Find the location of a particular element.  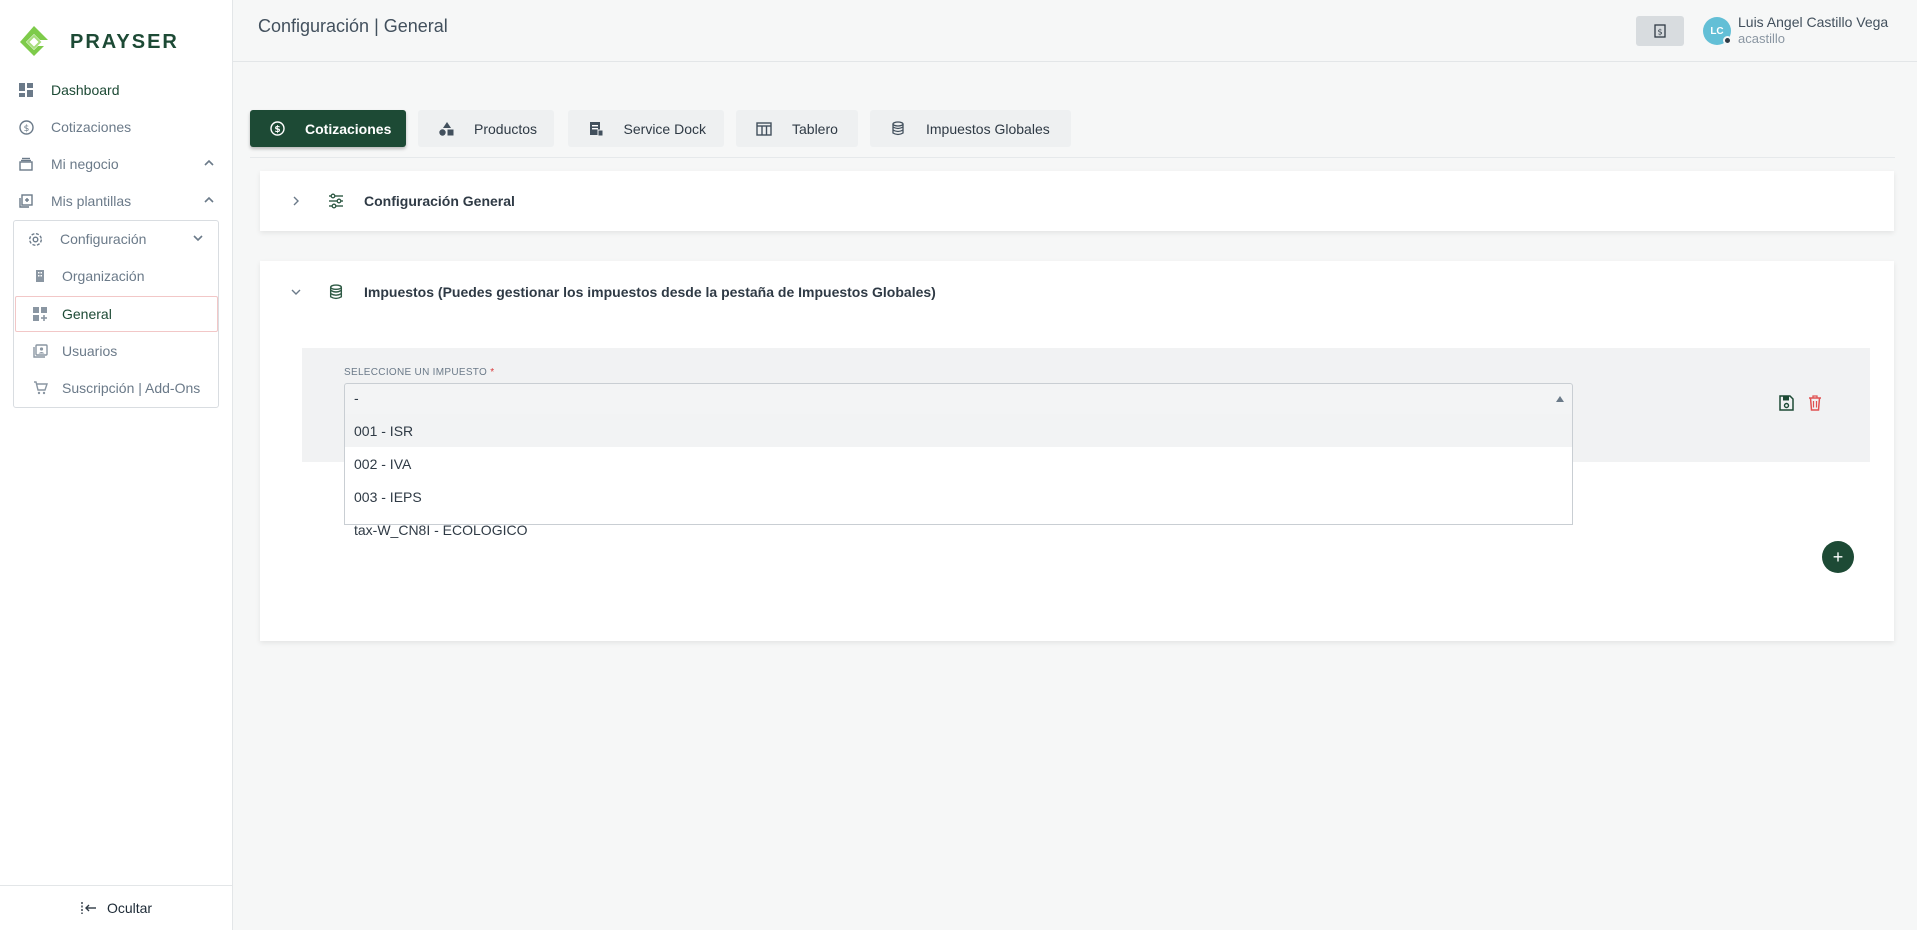

add-tax-button: + is located at coordinates (1838, 557).